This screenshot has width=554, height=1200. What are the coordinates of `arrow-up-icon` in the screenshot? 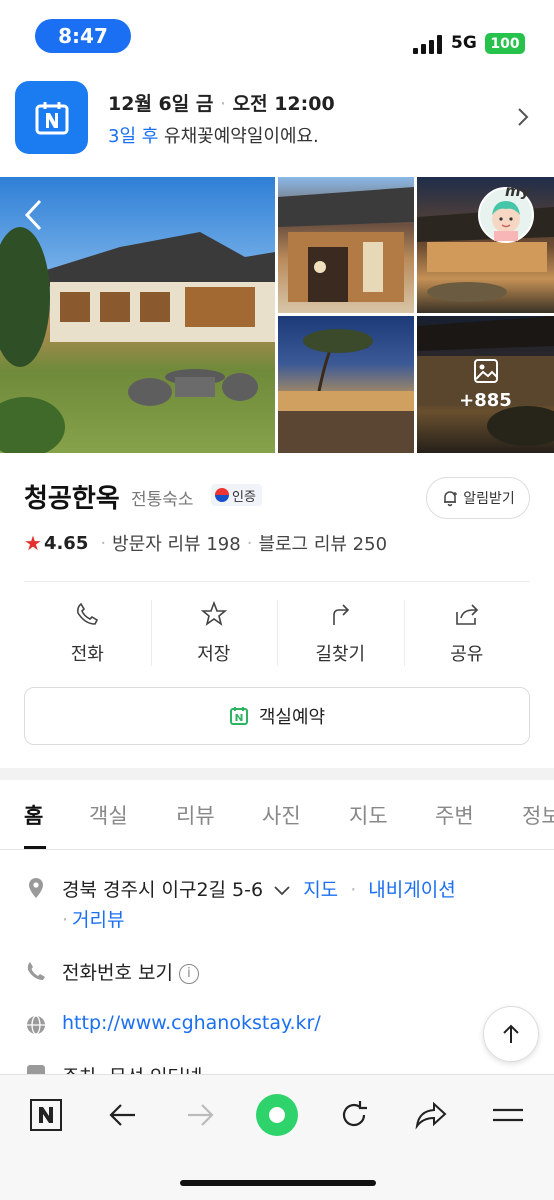 It's located at (511, 1033).